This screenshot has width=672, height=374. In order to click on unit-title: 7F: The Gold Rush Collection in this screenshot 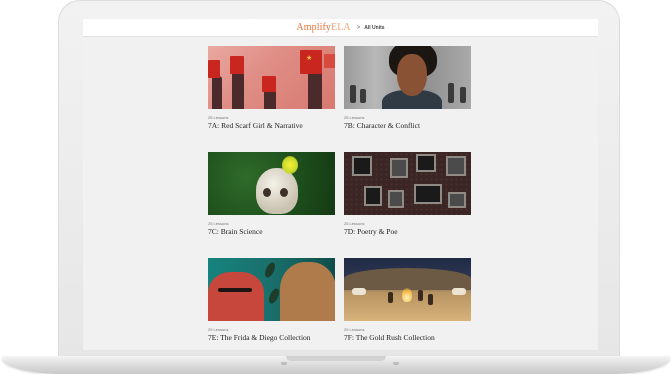, I will do `click(407, 337)`.